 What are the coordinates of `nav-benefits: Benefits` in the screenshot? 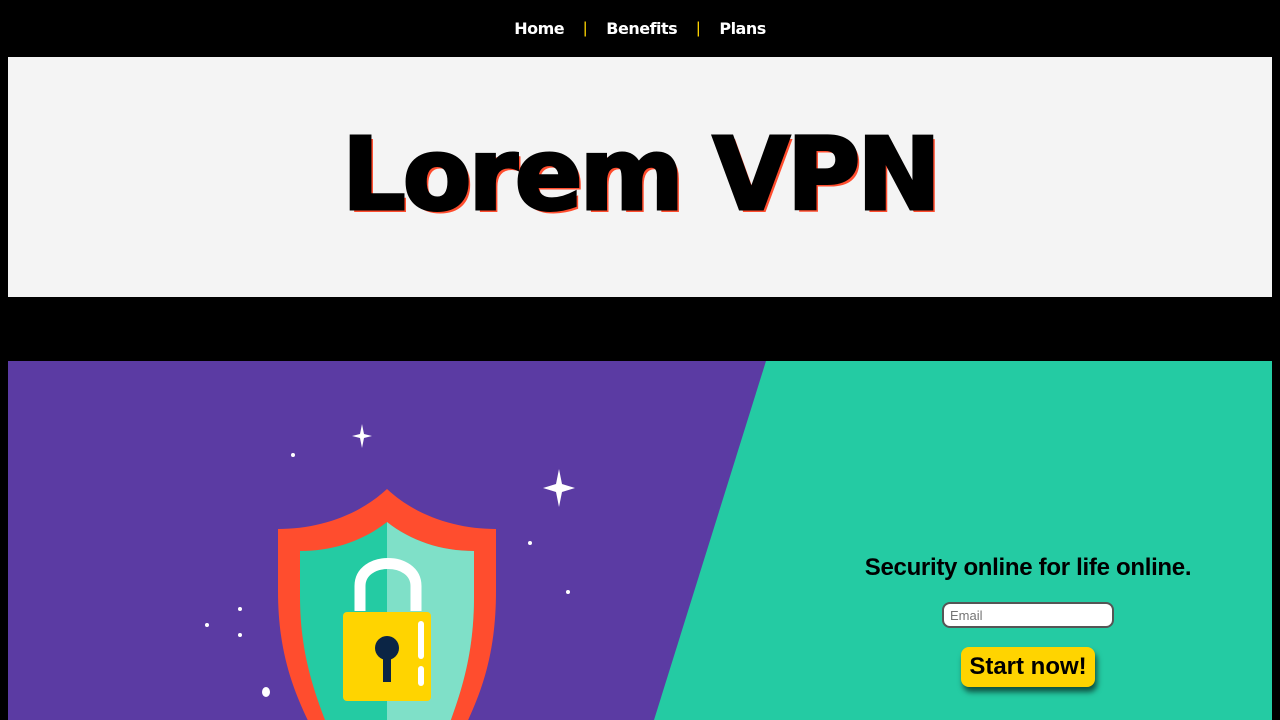 It's located at (641, 28).